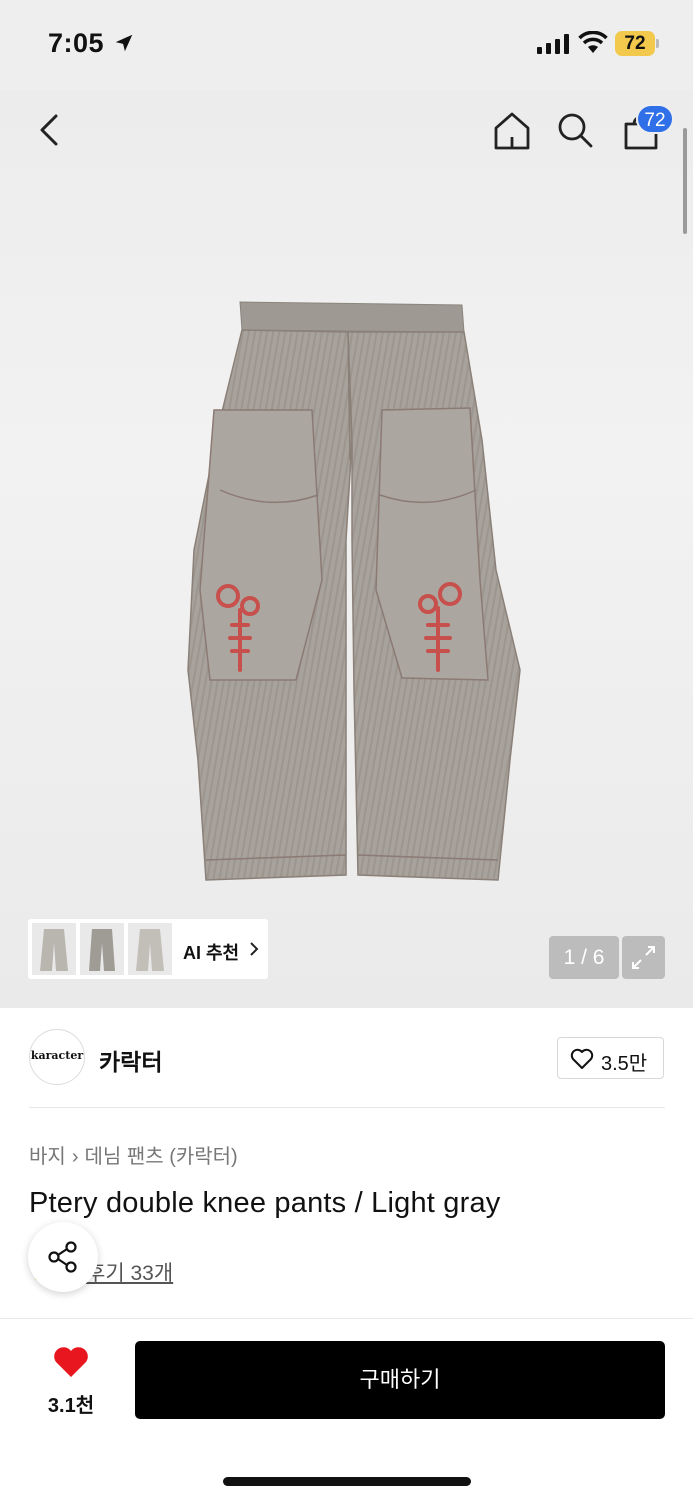 This screenshot has width=693, height=1500. I want to click on home-indicator, so click(347, 1481).